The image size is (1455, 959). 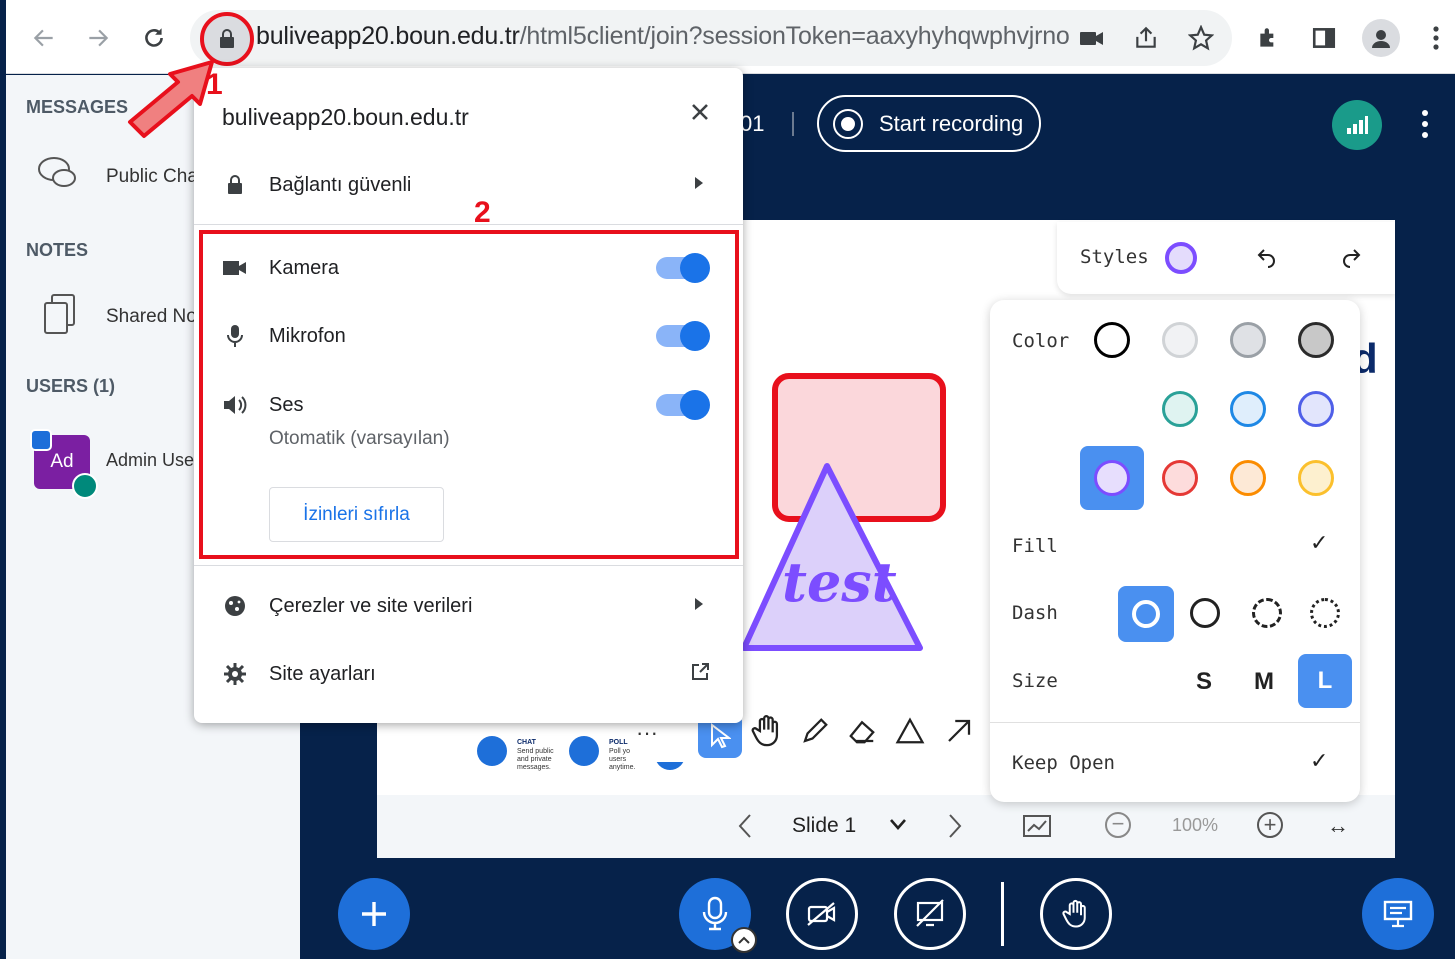 I want to click on raise-hand-button, so click(x=1076, y=914).